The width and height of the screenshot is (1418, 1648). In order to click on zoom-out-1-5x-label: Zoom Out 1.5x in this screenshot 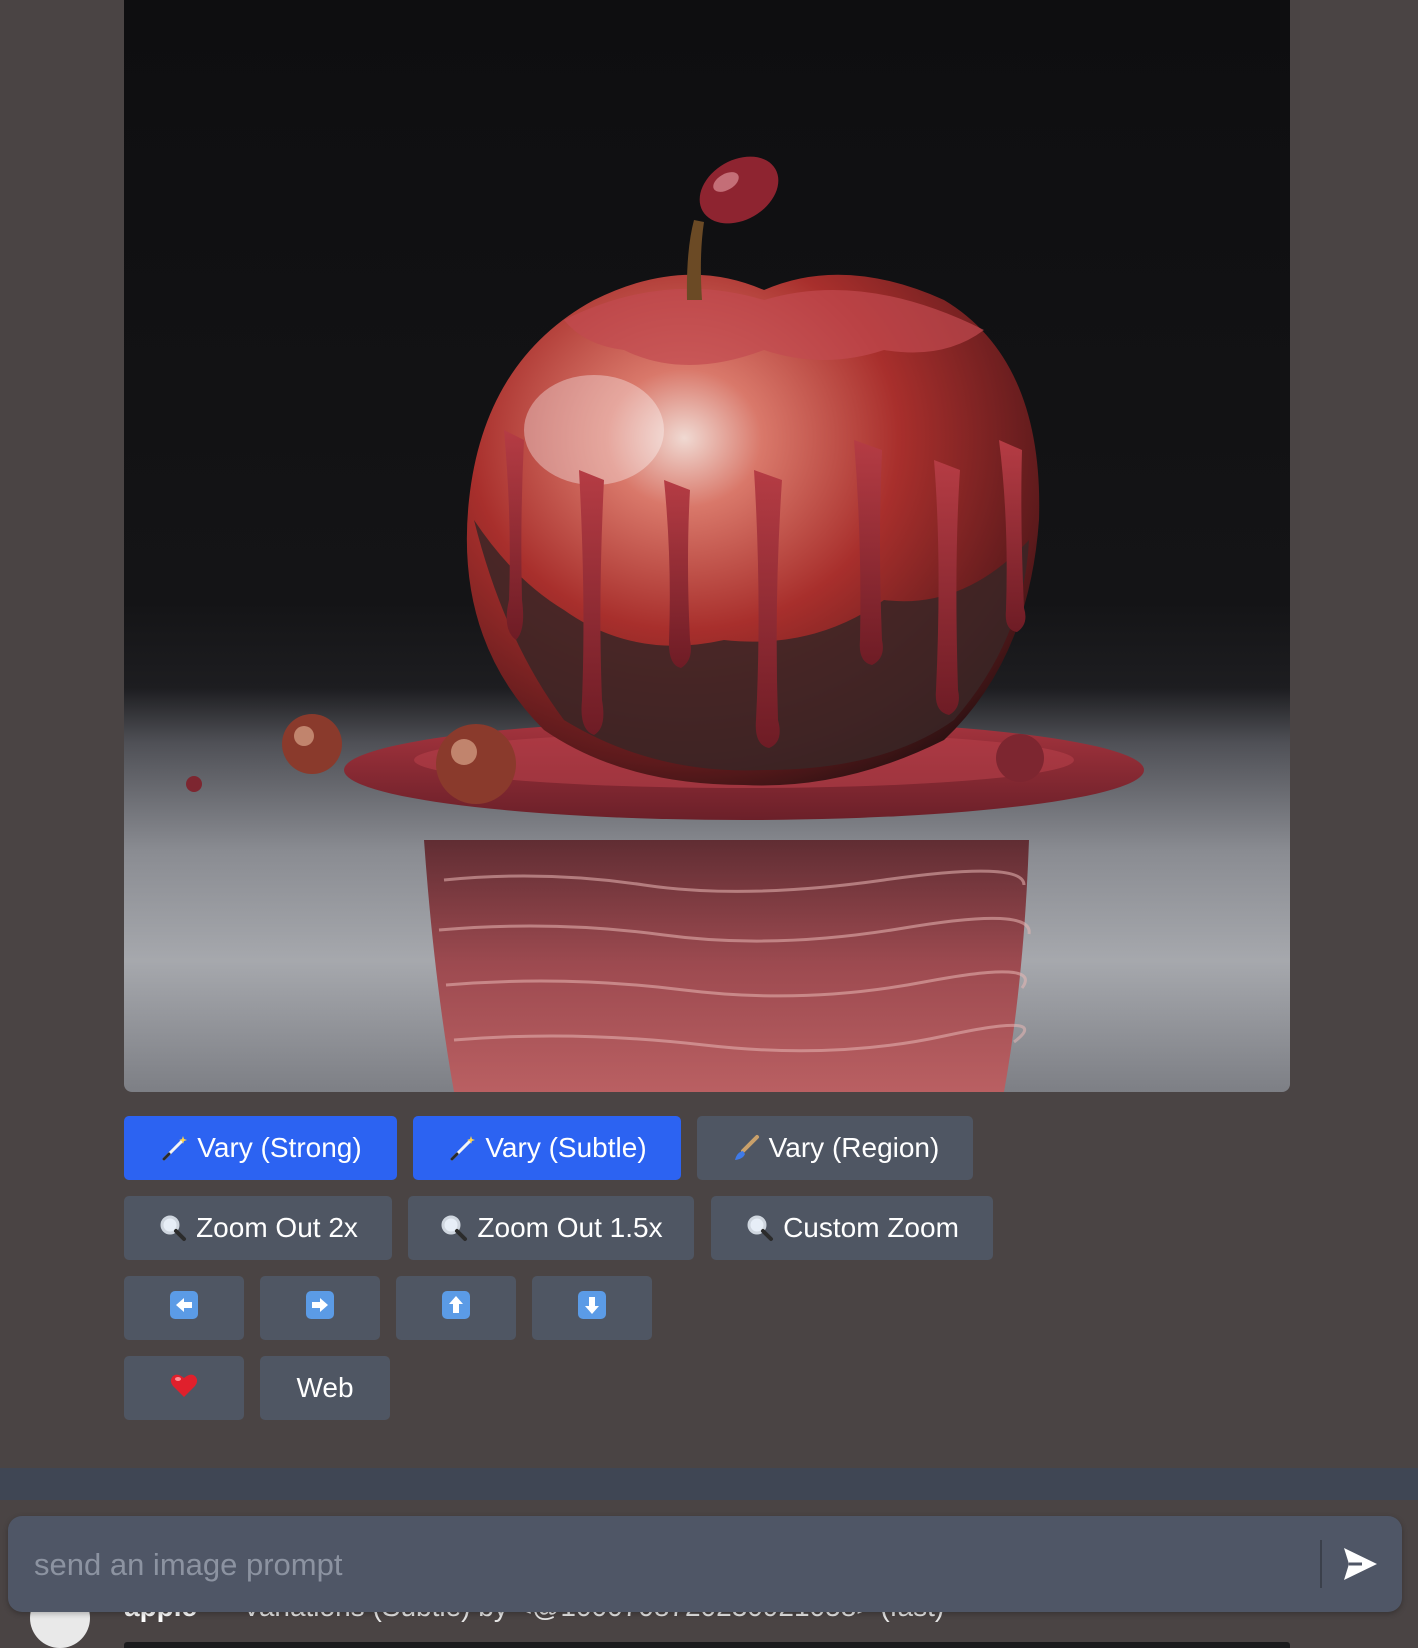, I will do `click(570, 1227)`.